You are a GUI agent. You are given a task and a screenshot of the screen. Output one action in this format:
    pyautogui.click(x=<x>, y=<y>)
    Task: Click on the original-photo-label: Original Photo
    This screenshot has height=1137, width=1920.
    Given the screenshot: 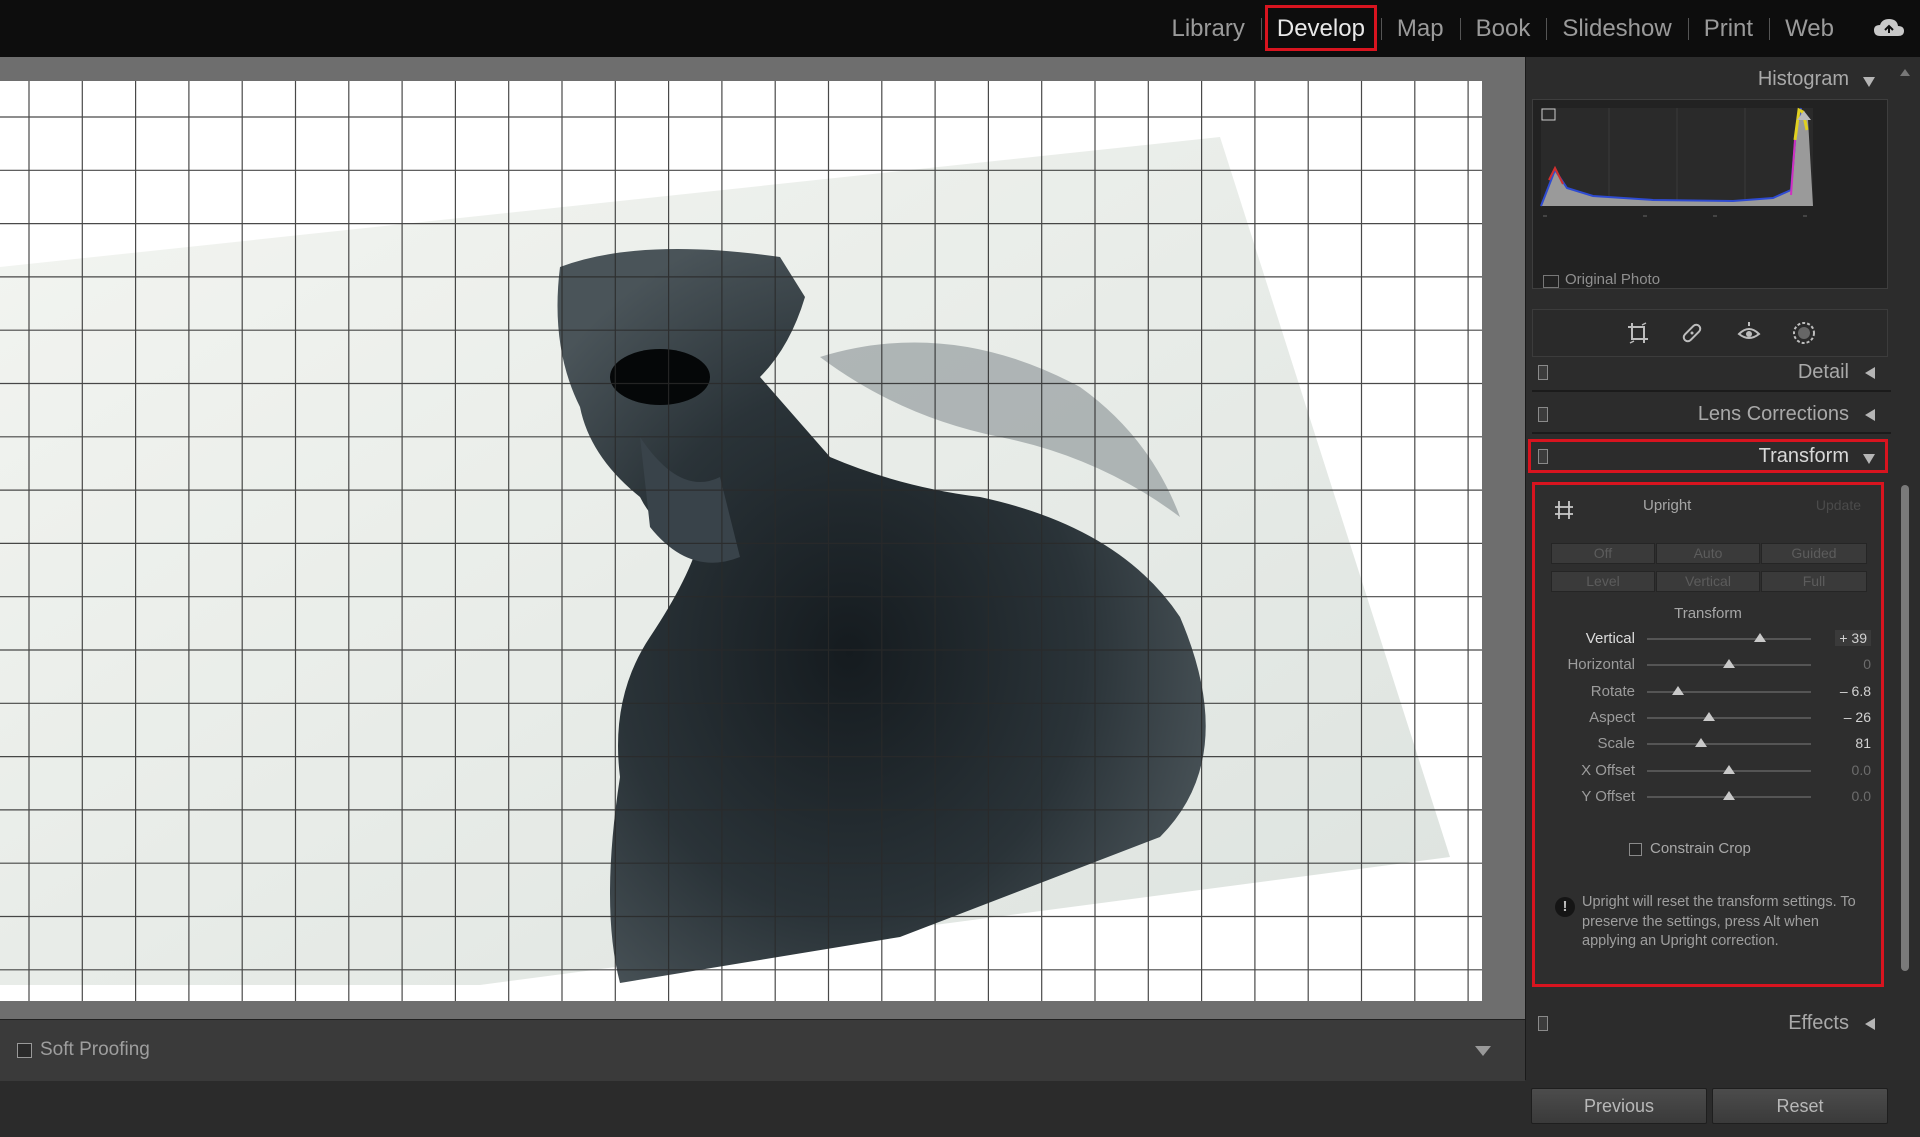 What is the action you would take?
    pyautogui.click(x=1612, y=279)
    